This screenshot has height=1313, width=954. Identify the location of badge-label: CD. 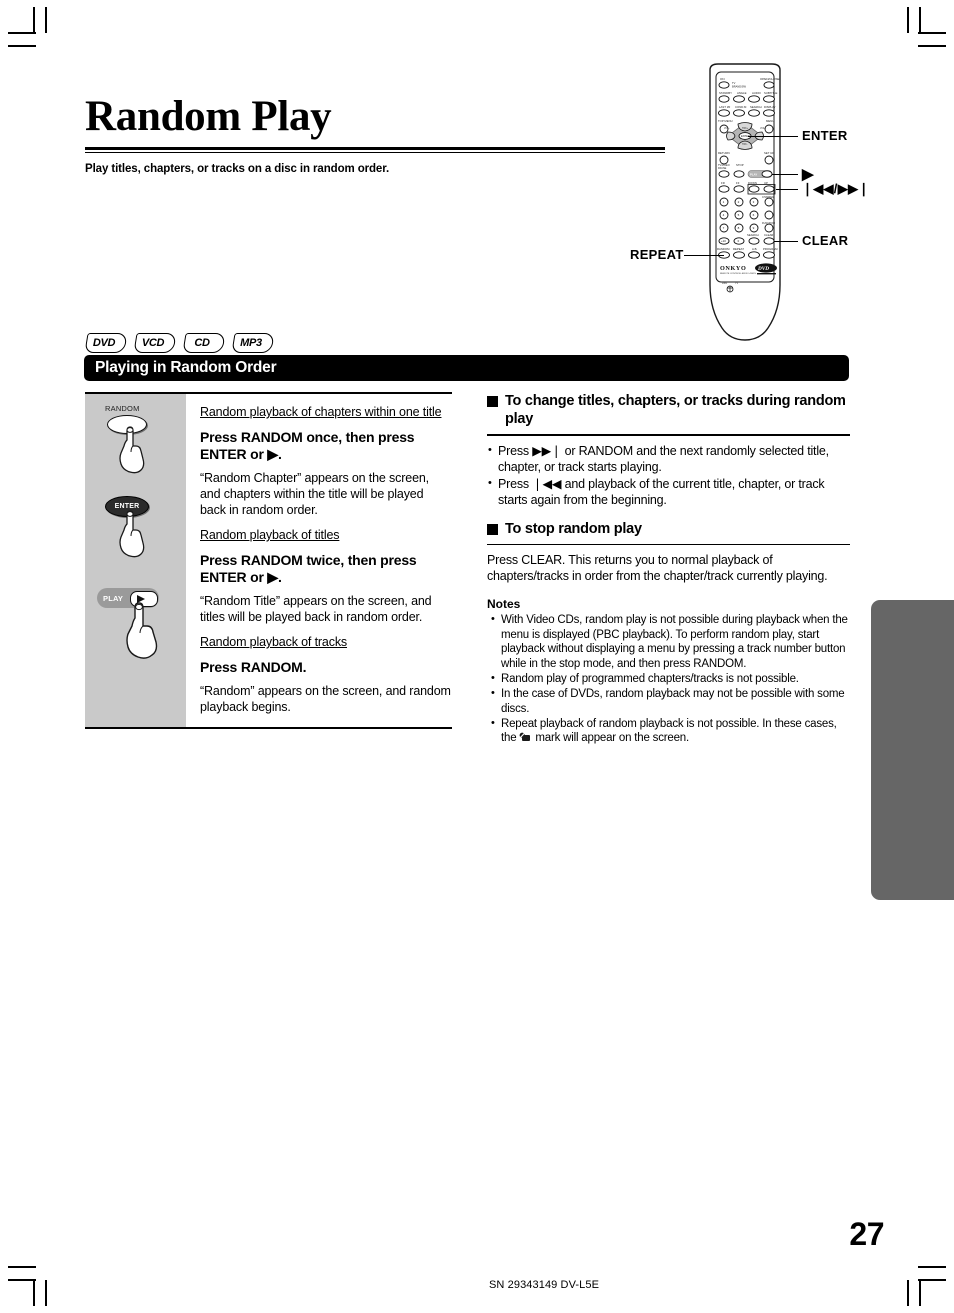
(202, 343).